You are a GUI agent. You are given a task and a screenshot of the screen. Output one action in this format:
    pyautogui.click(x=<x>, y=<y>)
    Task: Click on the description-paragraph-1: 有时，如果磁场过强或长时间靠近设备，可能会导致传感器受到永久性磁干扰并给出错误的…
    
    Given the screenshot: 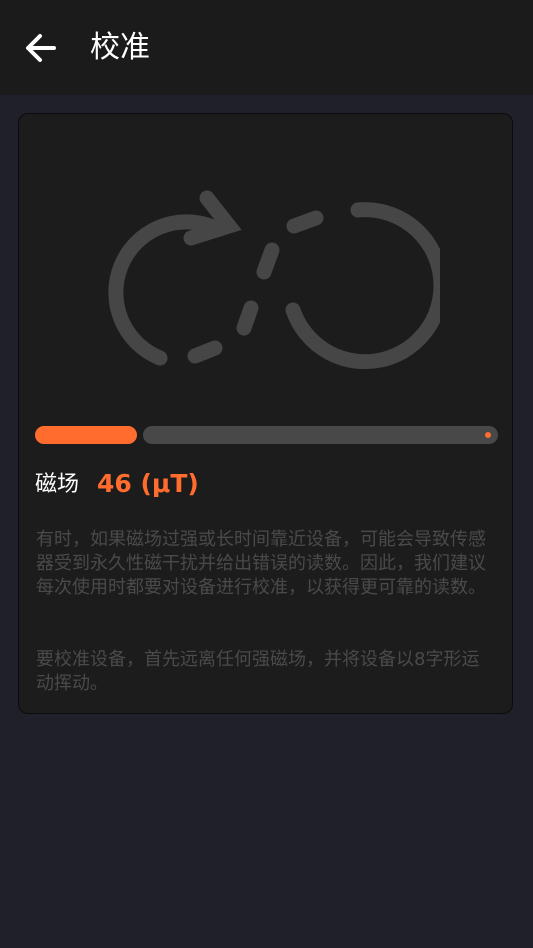 What is the action you would take?
    pyautogui.click(x=261, y=563)
    